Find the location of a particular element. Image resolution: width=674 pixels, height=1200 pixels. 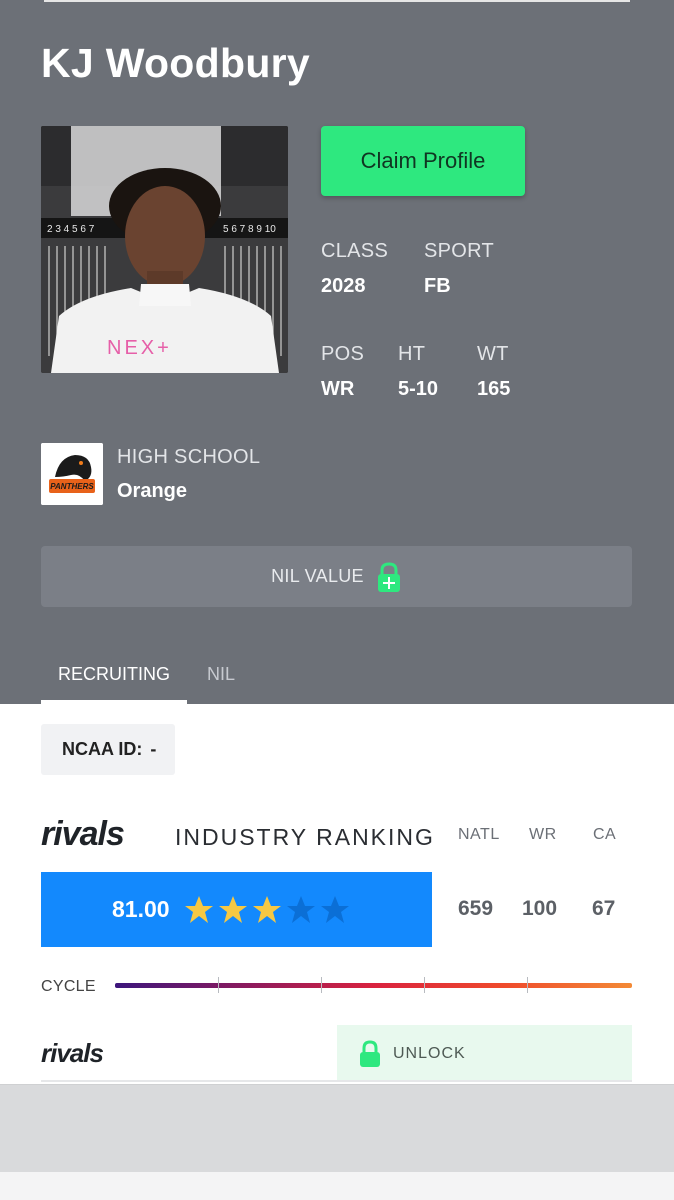

claim-profile-button: Claim Profile is located at coordinates (423, 161).